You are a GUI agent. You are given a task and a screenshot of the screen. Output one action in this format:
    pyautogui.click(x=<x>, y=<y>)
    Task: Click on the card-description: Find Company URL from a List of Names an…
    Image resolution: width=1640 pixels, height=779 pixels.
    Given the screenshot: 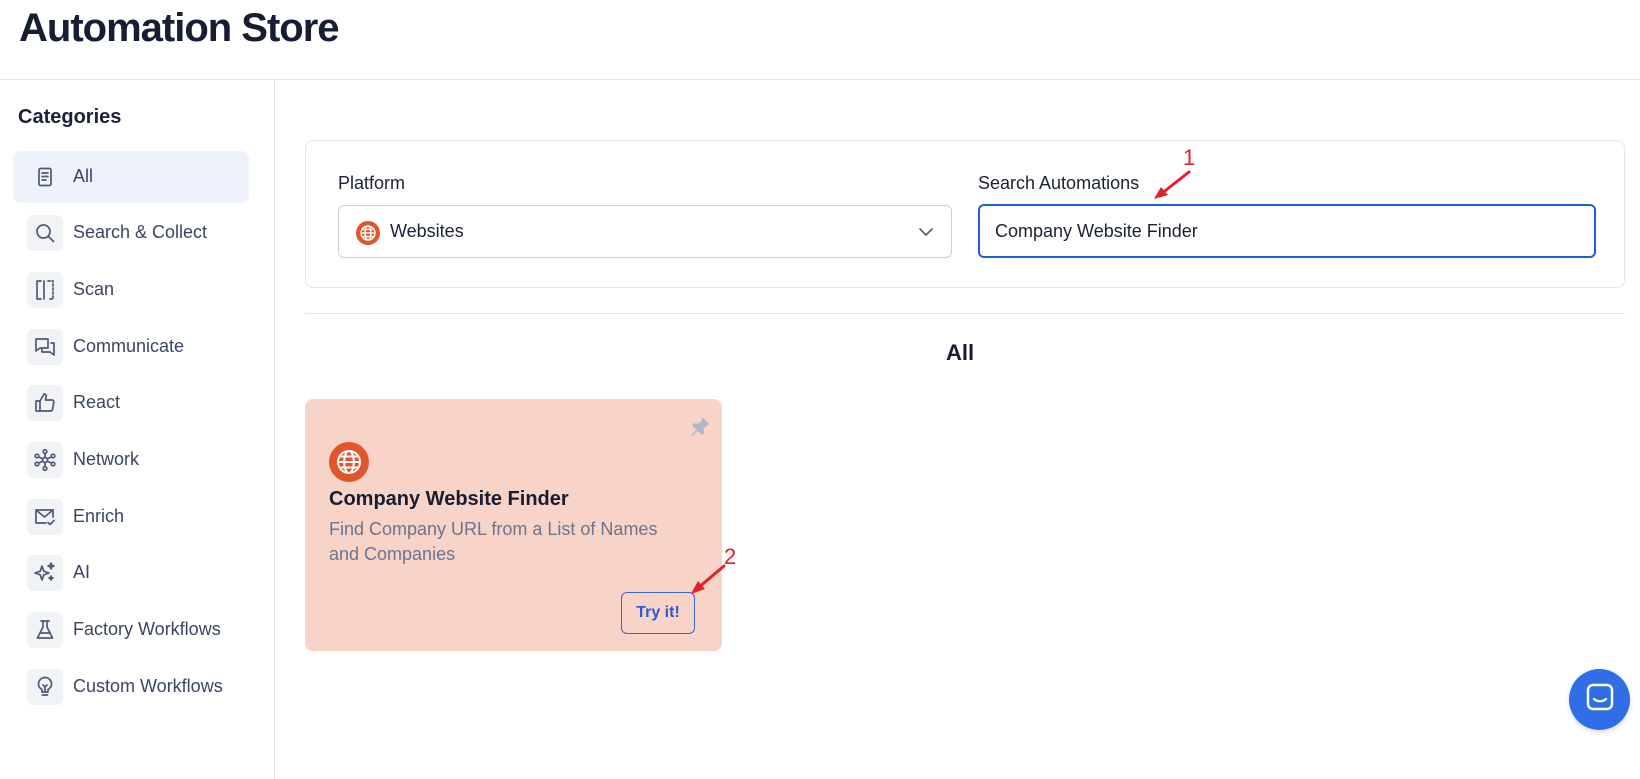 What is the action you would take?
    pyautogui.click(x=493, y=541)
    